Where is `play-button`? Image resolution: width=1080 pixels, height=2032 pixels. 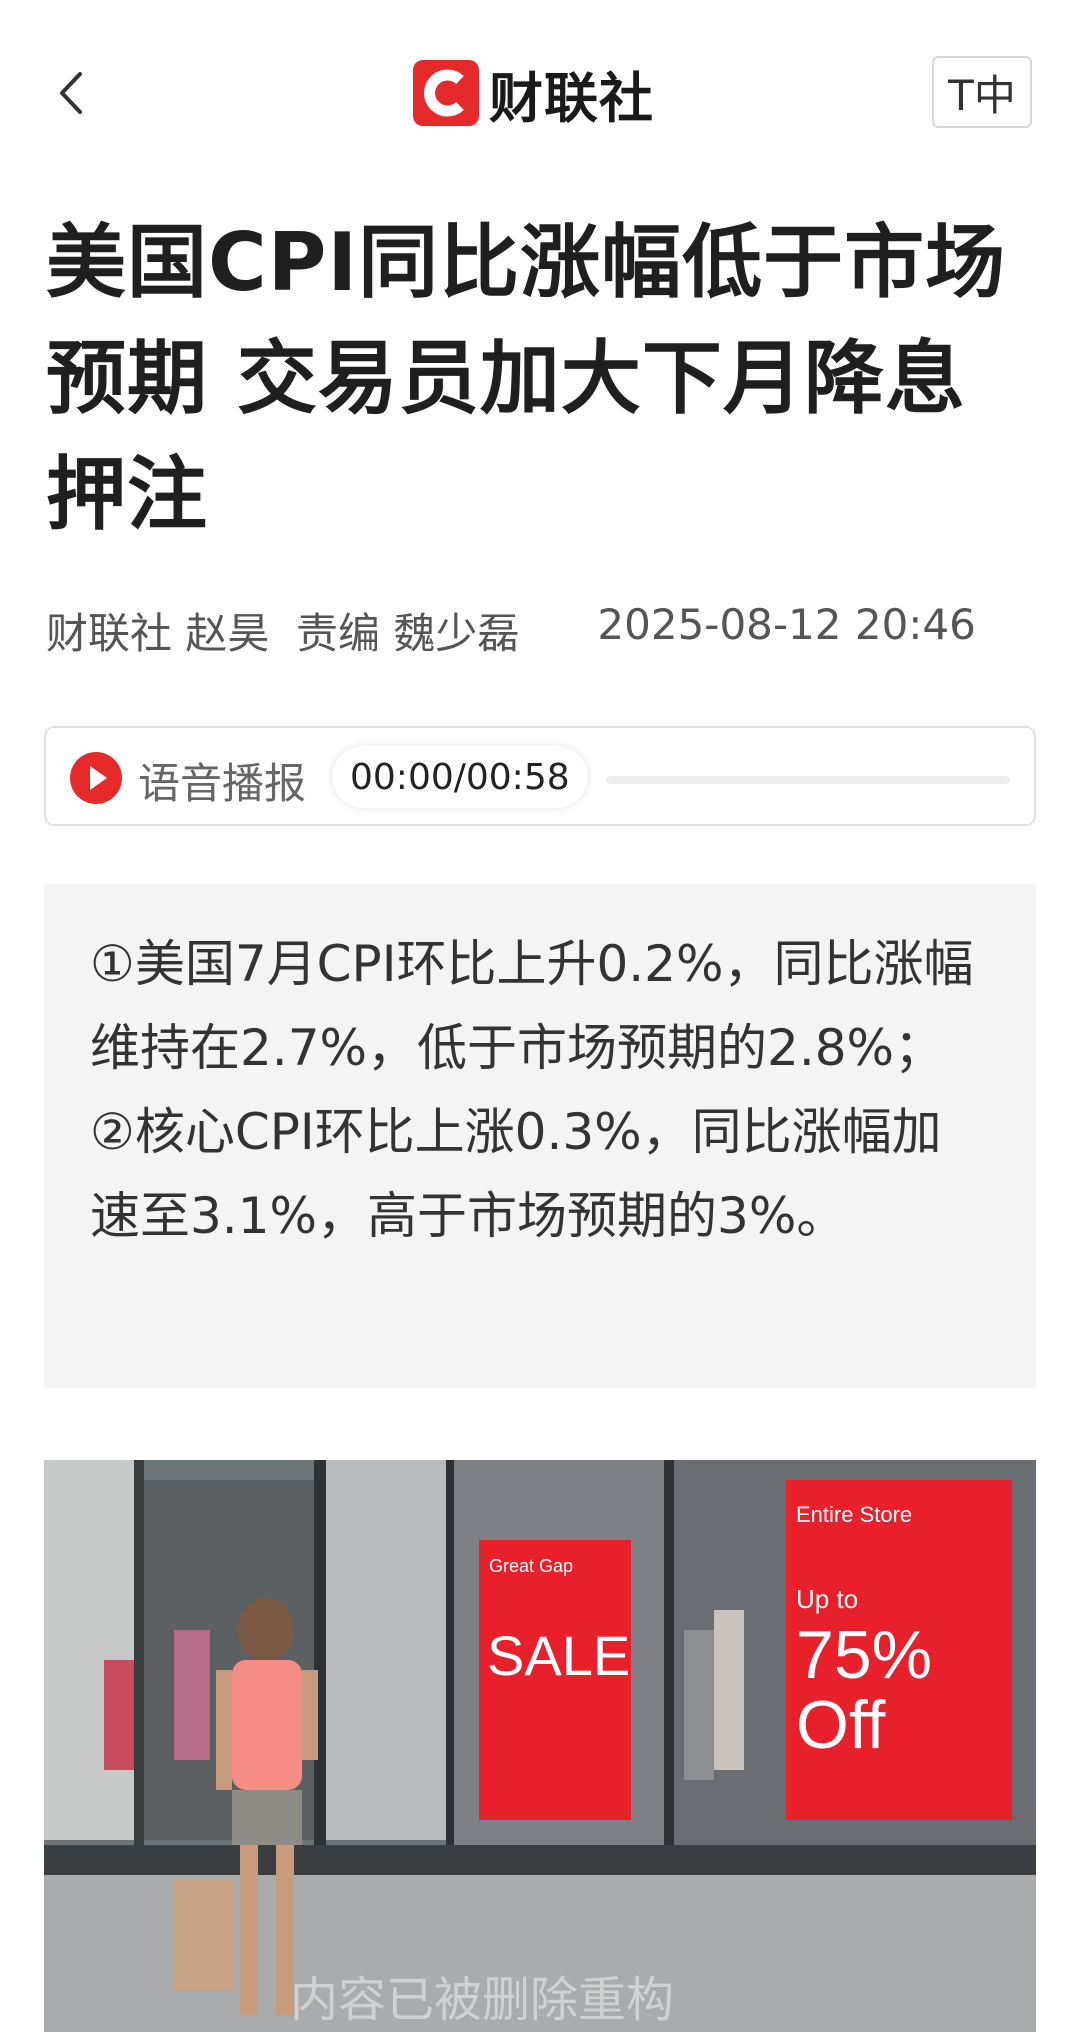 play-button is located at coordinates (96, 778).